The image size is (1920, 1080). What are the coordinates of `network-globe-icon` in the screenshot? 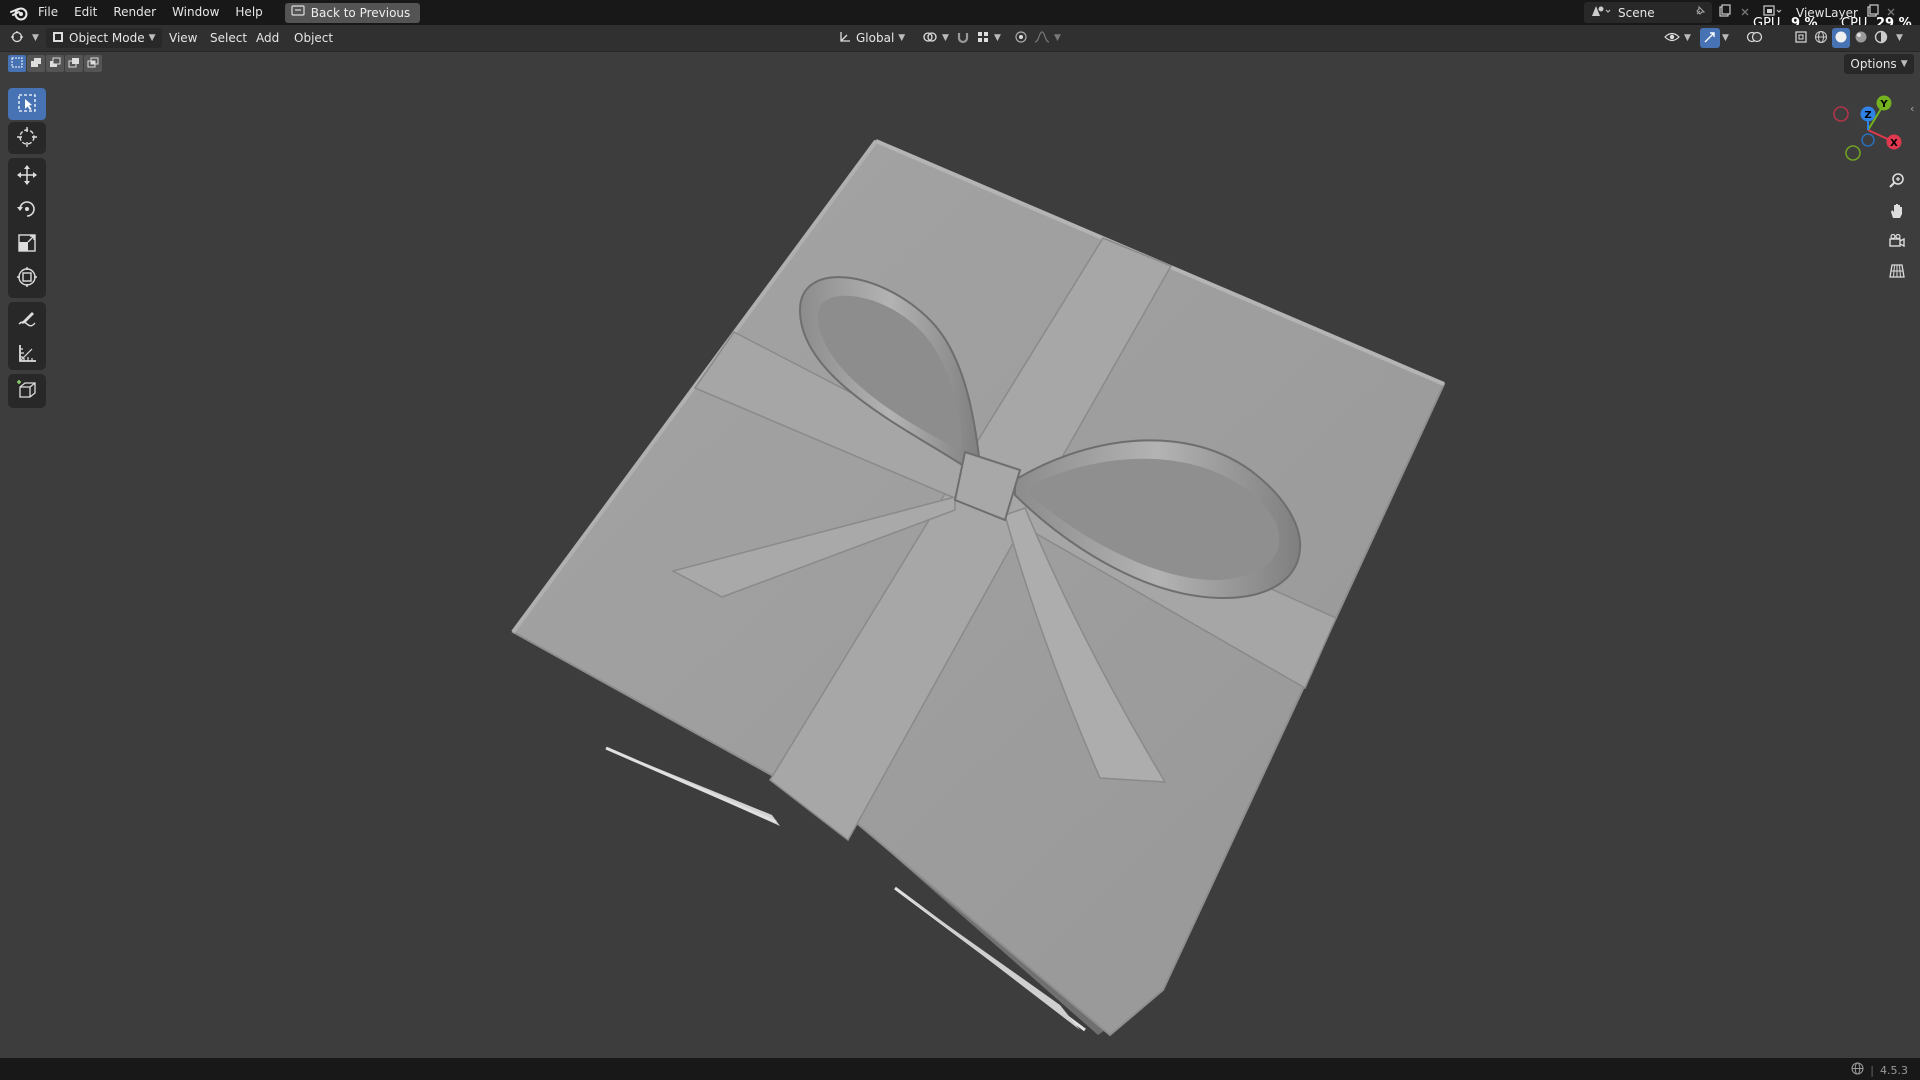 It's located at (1857, 1070).